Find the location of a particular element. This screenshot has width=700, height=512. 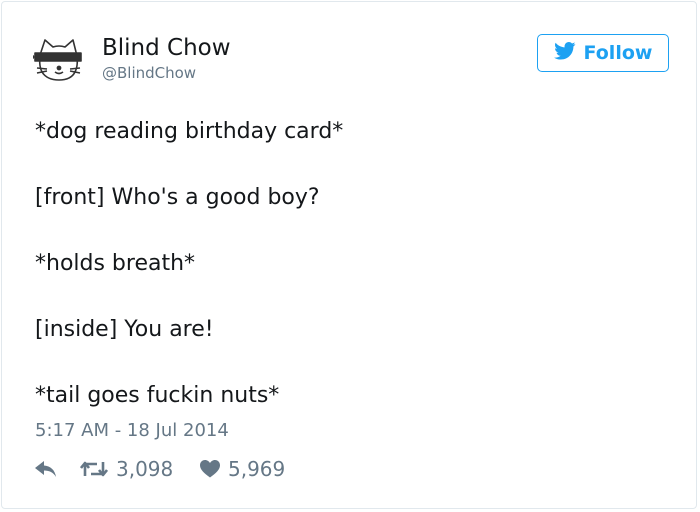

retweet-button: 3,098 is located at coordinates (126, 469).